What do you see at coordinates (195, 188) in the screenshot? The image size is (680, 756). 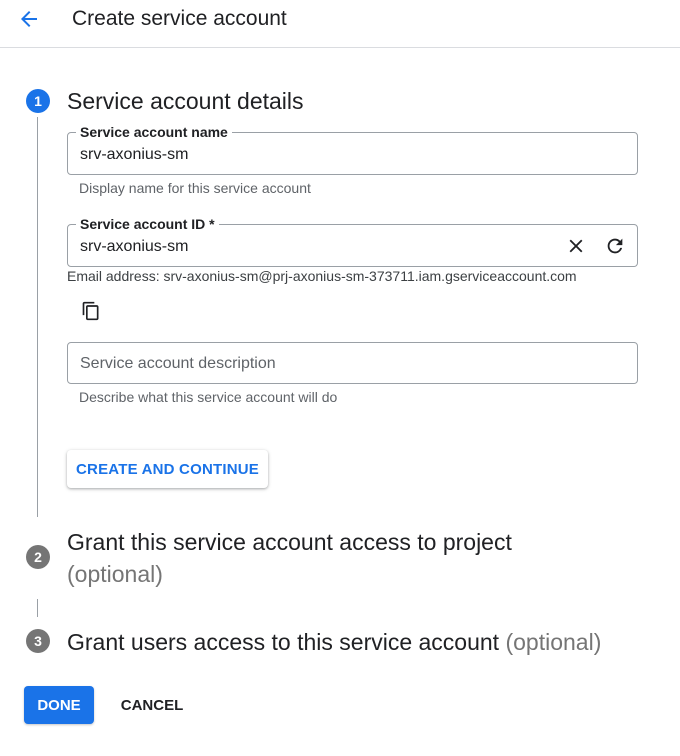 I see `service-account-name-hint: Display name for this service account` at bounding box center [195, 188].